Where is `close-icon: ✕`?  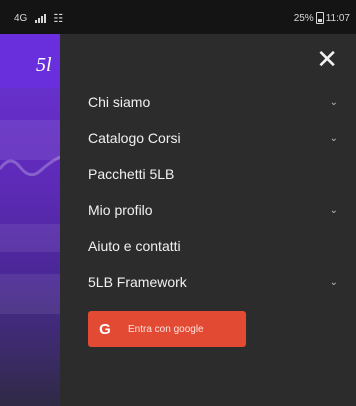
close-icon: ✕ is located at coordinates (327, 59).